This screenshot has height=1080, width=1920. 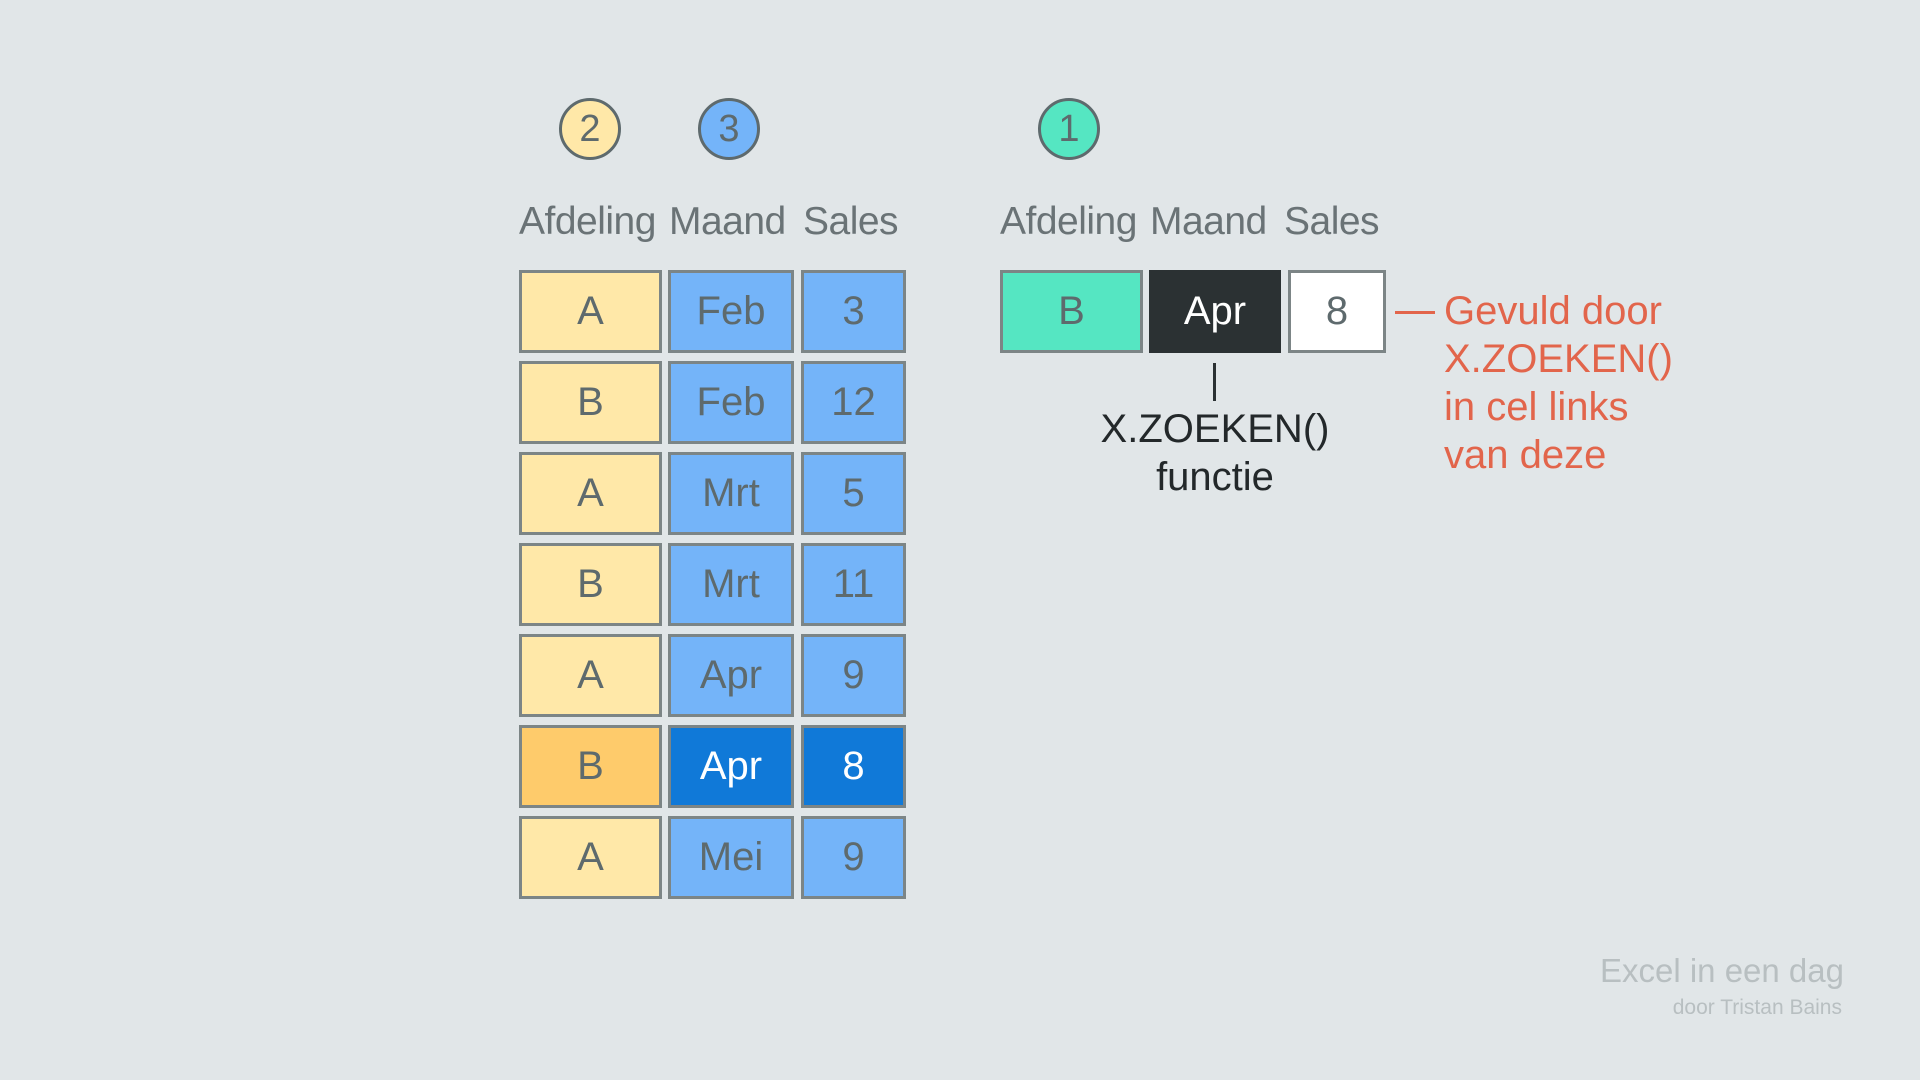 I want to click on annotation-dash, so click(x=1415, y=312).